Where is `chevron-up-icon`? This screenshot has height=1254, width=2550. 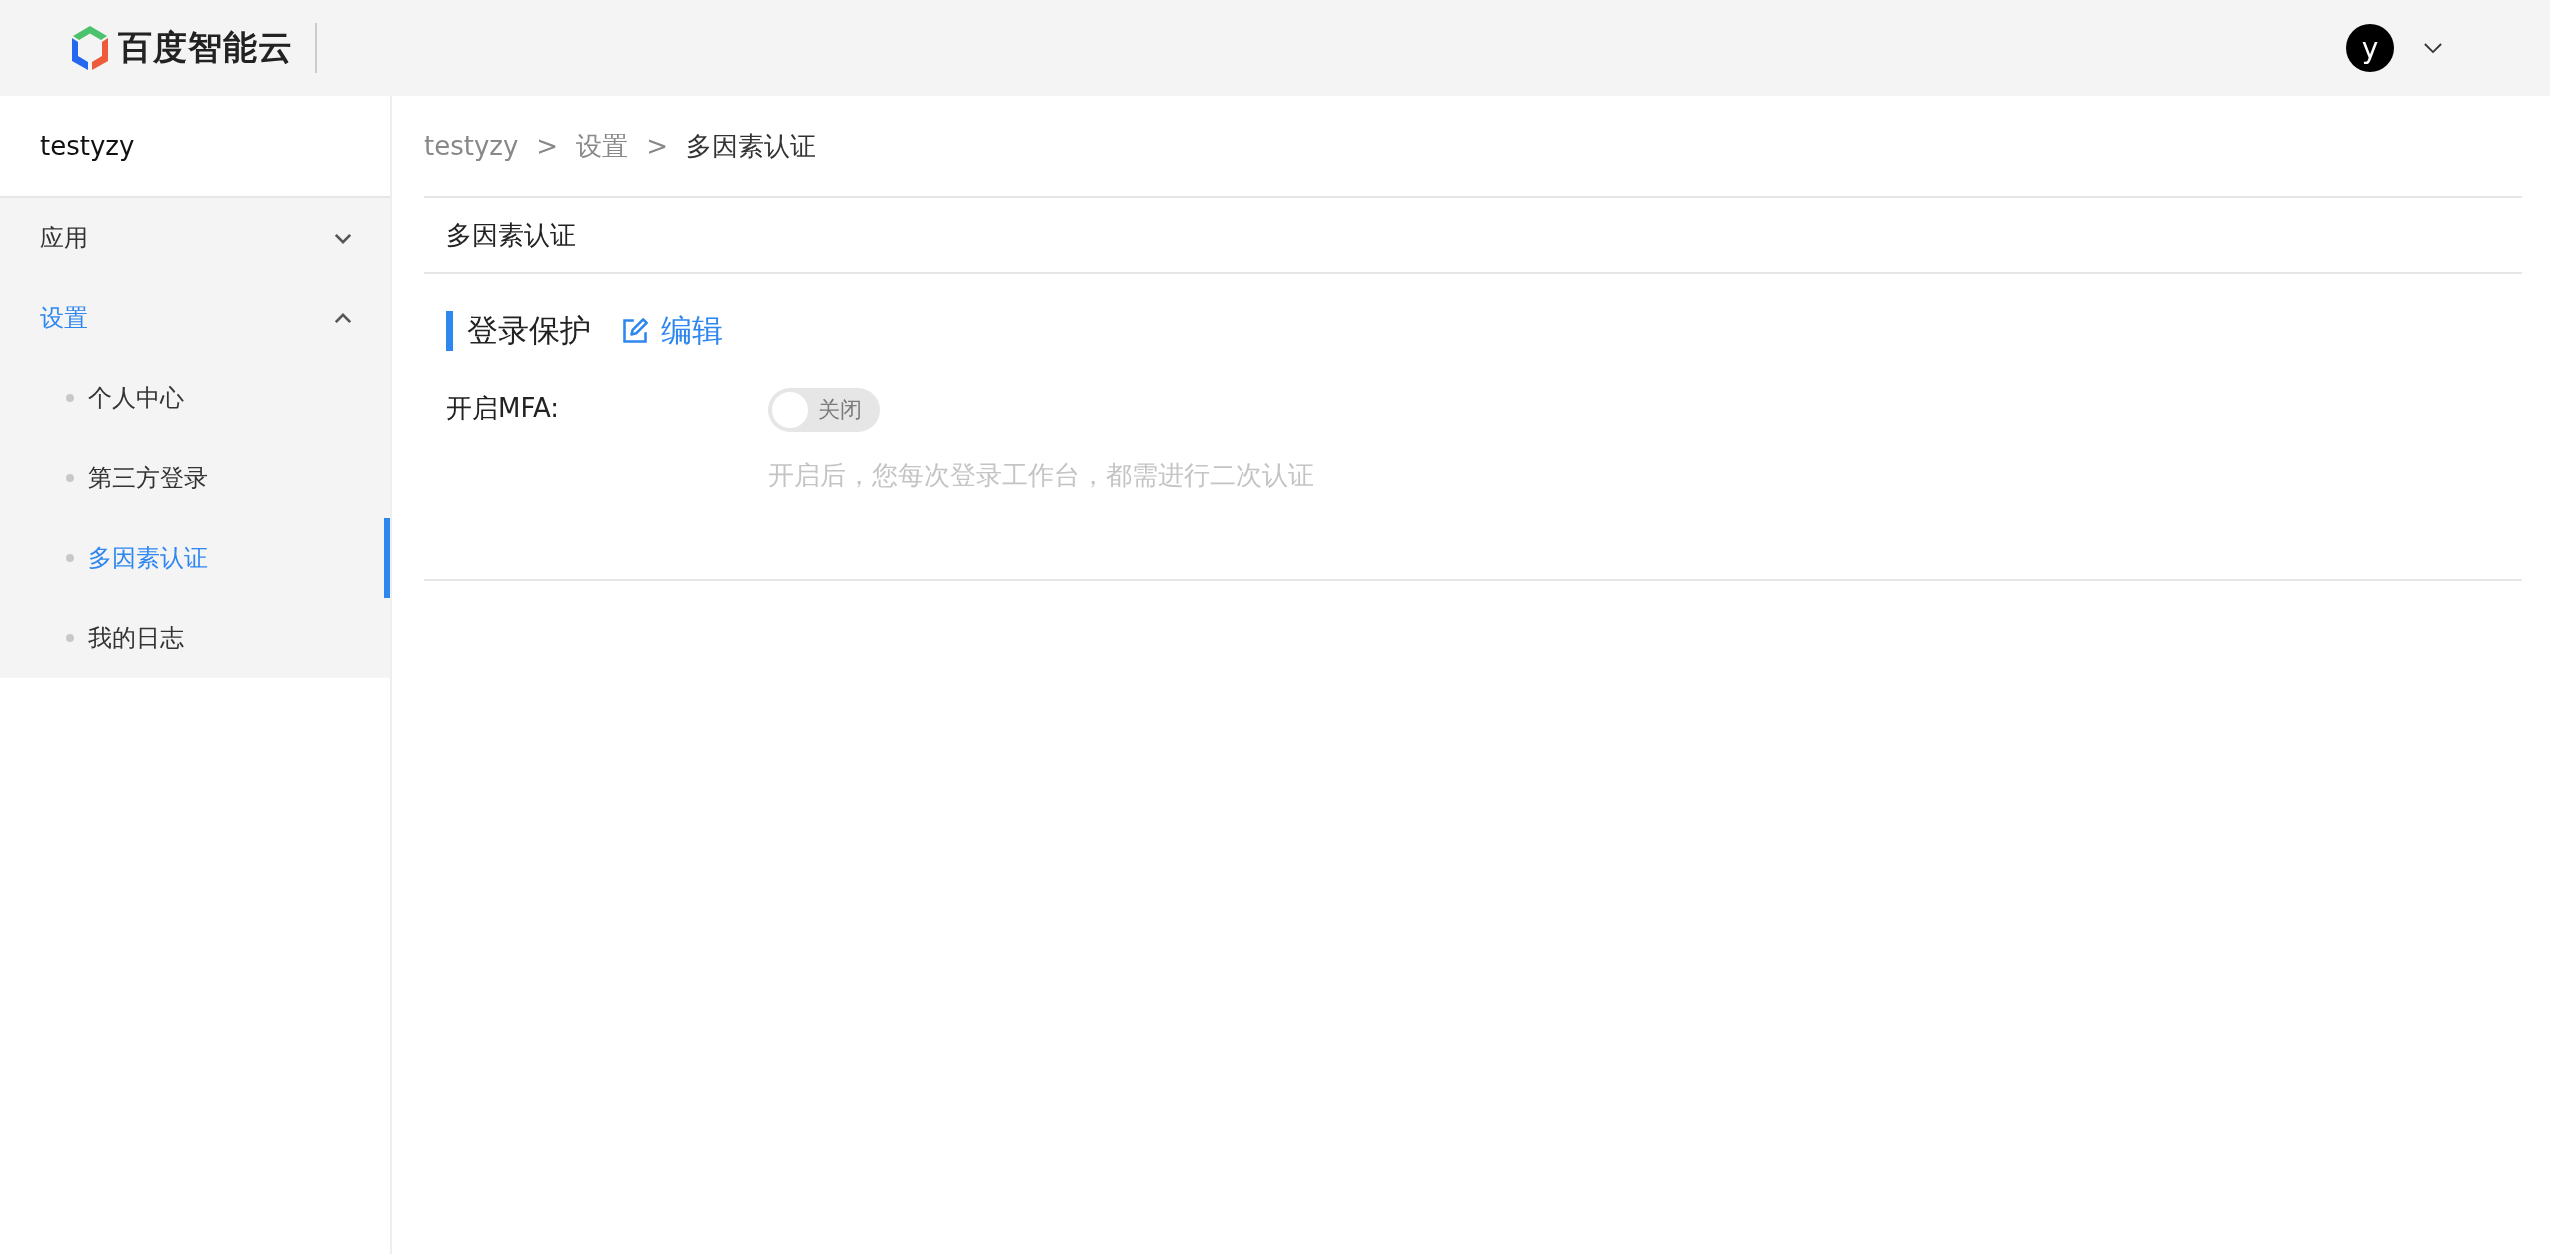
chevron-up-icon is located at coordinates (343, 318).